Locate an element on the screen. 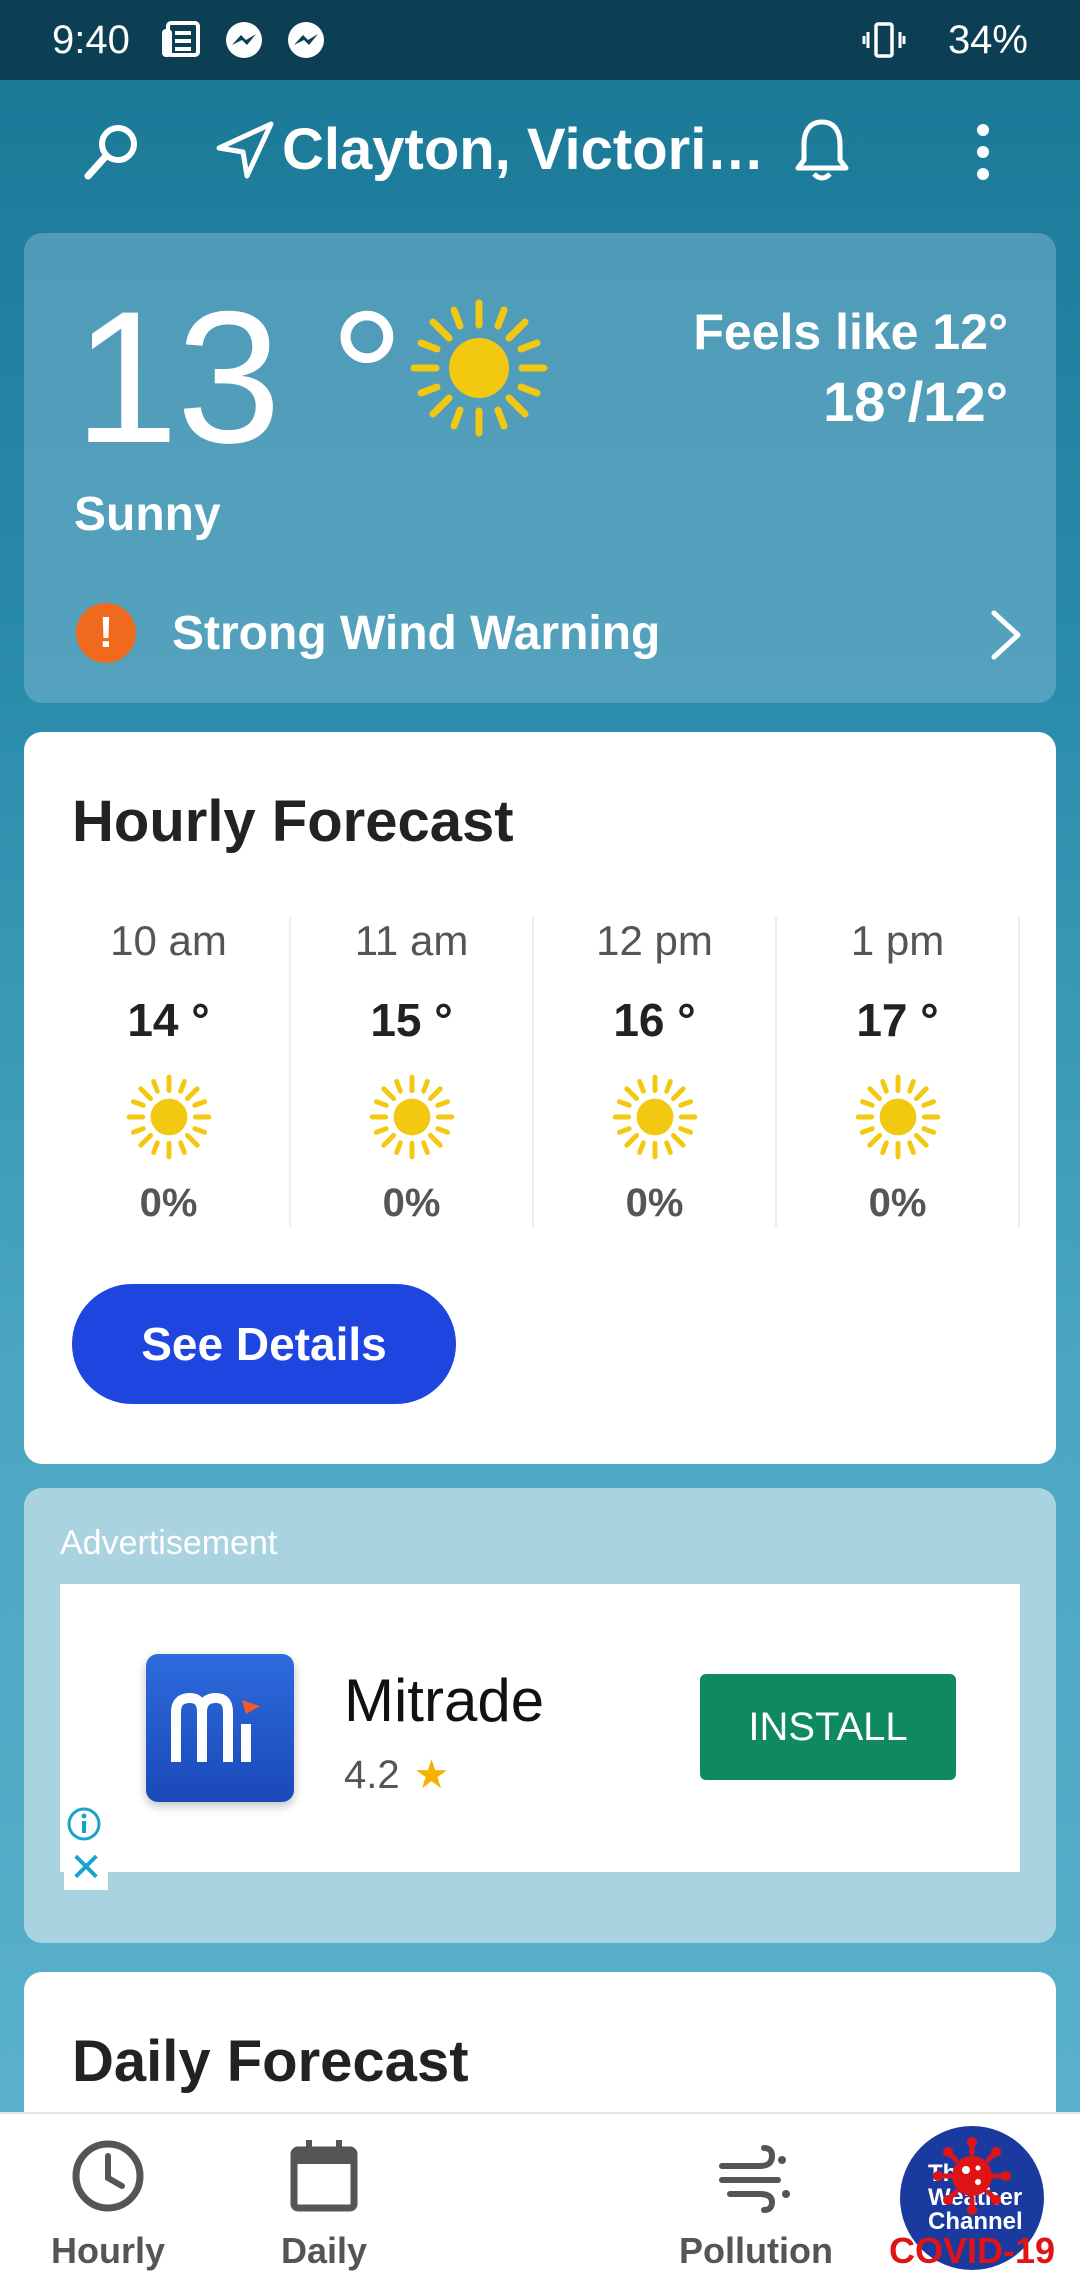 The width and height of the screenshot is (1080, 2280). hour-time: 10 am is located at coordinates (168, 940).